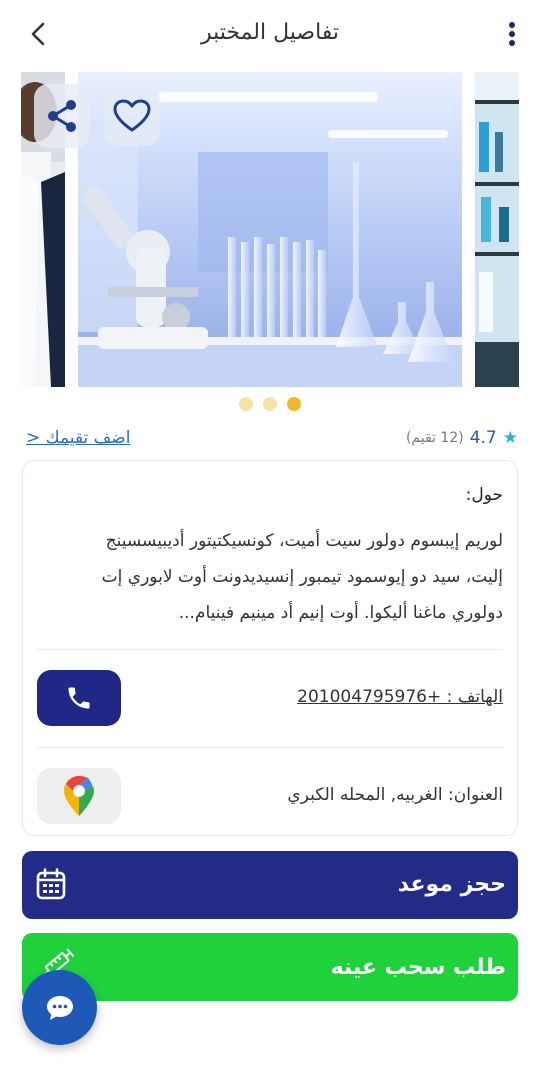 The height and width of the screenshot is (1090, 540). What do you see at coordinates (510, 438) in the screenshot?
I see `star-icon: ★` at bounding box center [510, 438].